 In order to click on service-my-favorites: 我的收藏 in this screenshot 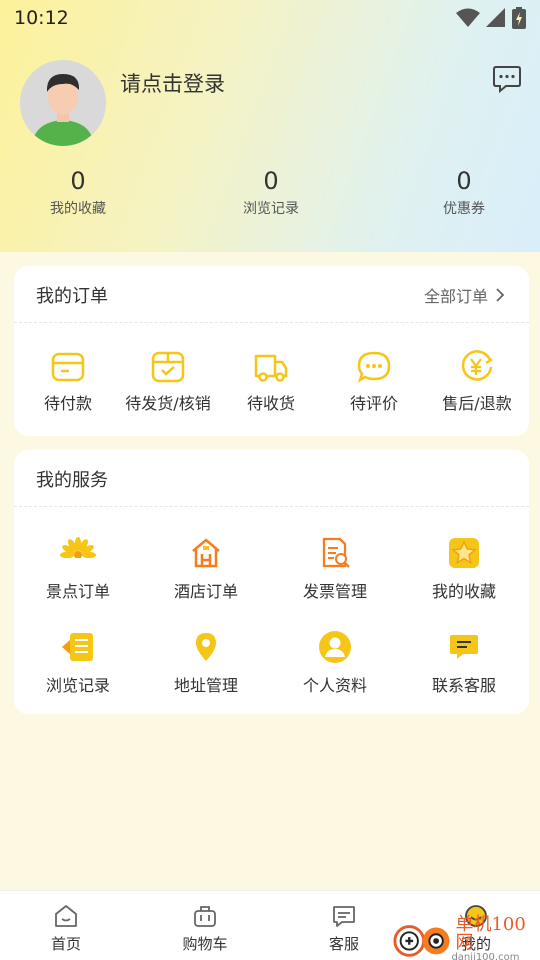, I will do `click(464, 569)`.